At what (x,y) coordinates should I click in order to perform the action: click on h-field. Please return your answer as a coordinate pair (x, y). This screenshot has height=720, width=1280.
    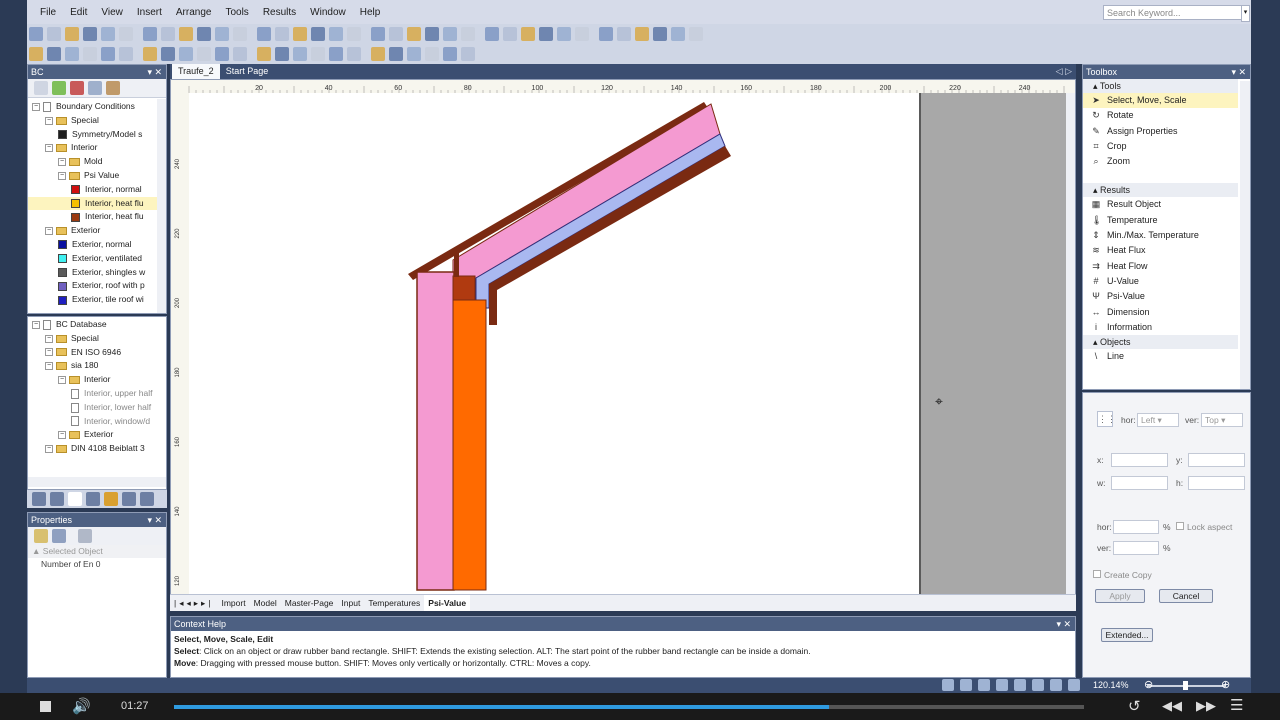
    Looking at the image, I should click on (1216, 483).